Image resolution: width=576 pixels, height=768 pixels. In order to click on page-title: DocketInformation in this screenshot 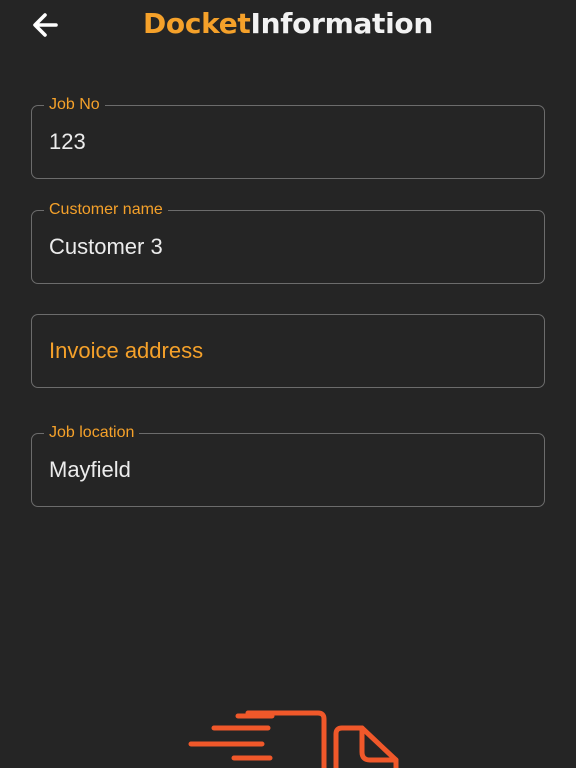, I will do `click(288, 24)`.